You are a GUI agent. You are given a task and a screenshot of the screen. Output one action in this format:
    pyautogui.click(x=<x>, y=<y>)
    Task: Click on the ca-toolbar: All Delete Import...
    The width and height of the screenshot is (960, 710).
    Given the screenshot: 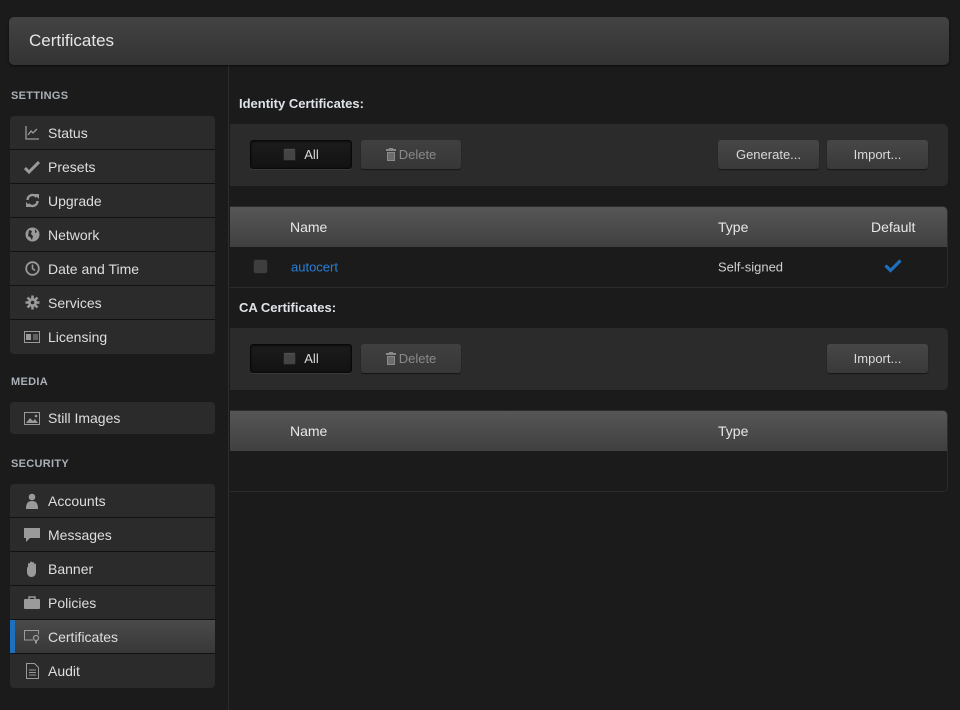 What is the action you would take?
    pyautogui.click(x=589, y=359)
    